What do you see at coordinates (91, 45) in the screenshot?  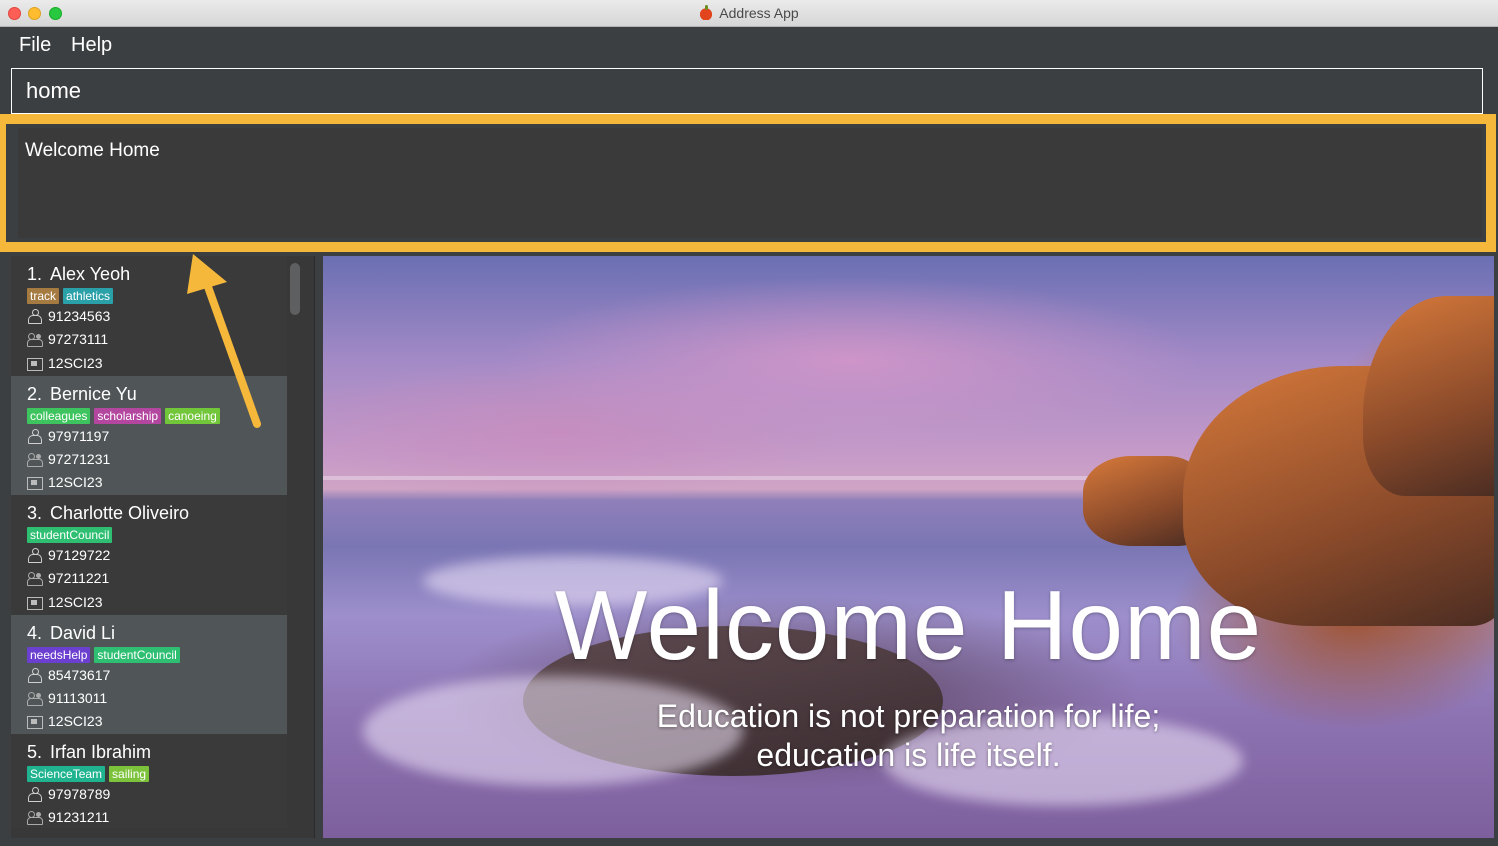 I see `menu-help: Help` at bounding box center [91, 45].